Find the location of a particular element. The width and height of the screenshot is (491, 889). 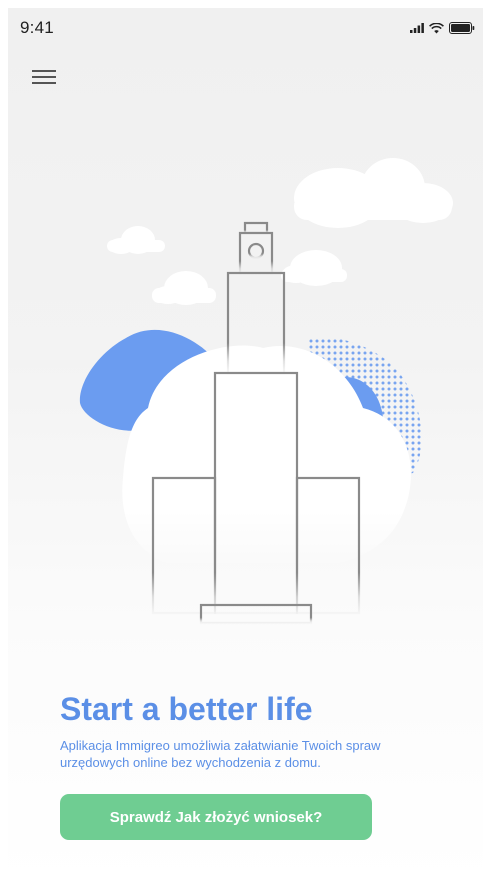

hero-title: Start a better life is located at coordinates (186, 709).